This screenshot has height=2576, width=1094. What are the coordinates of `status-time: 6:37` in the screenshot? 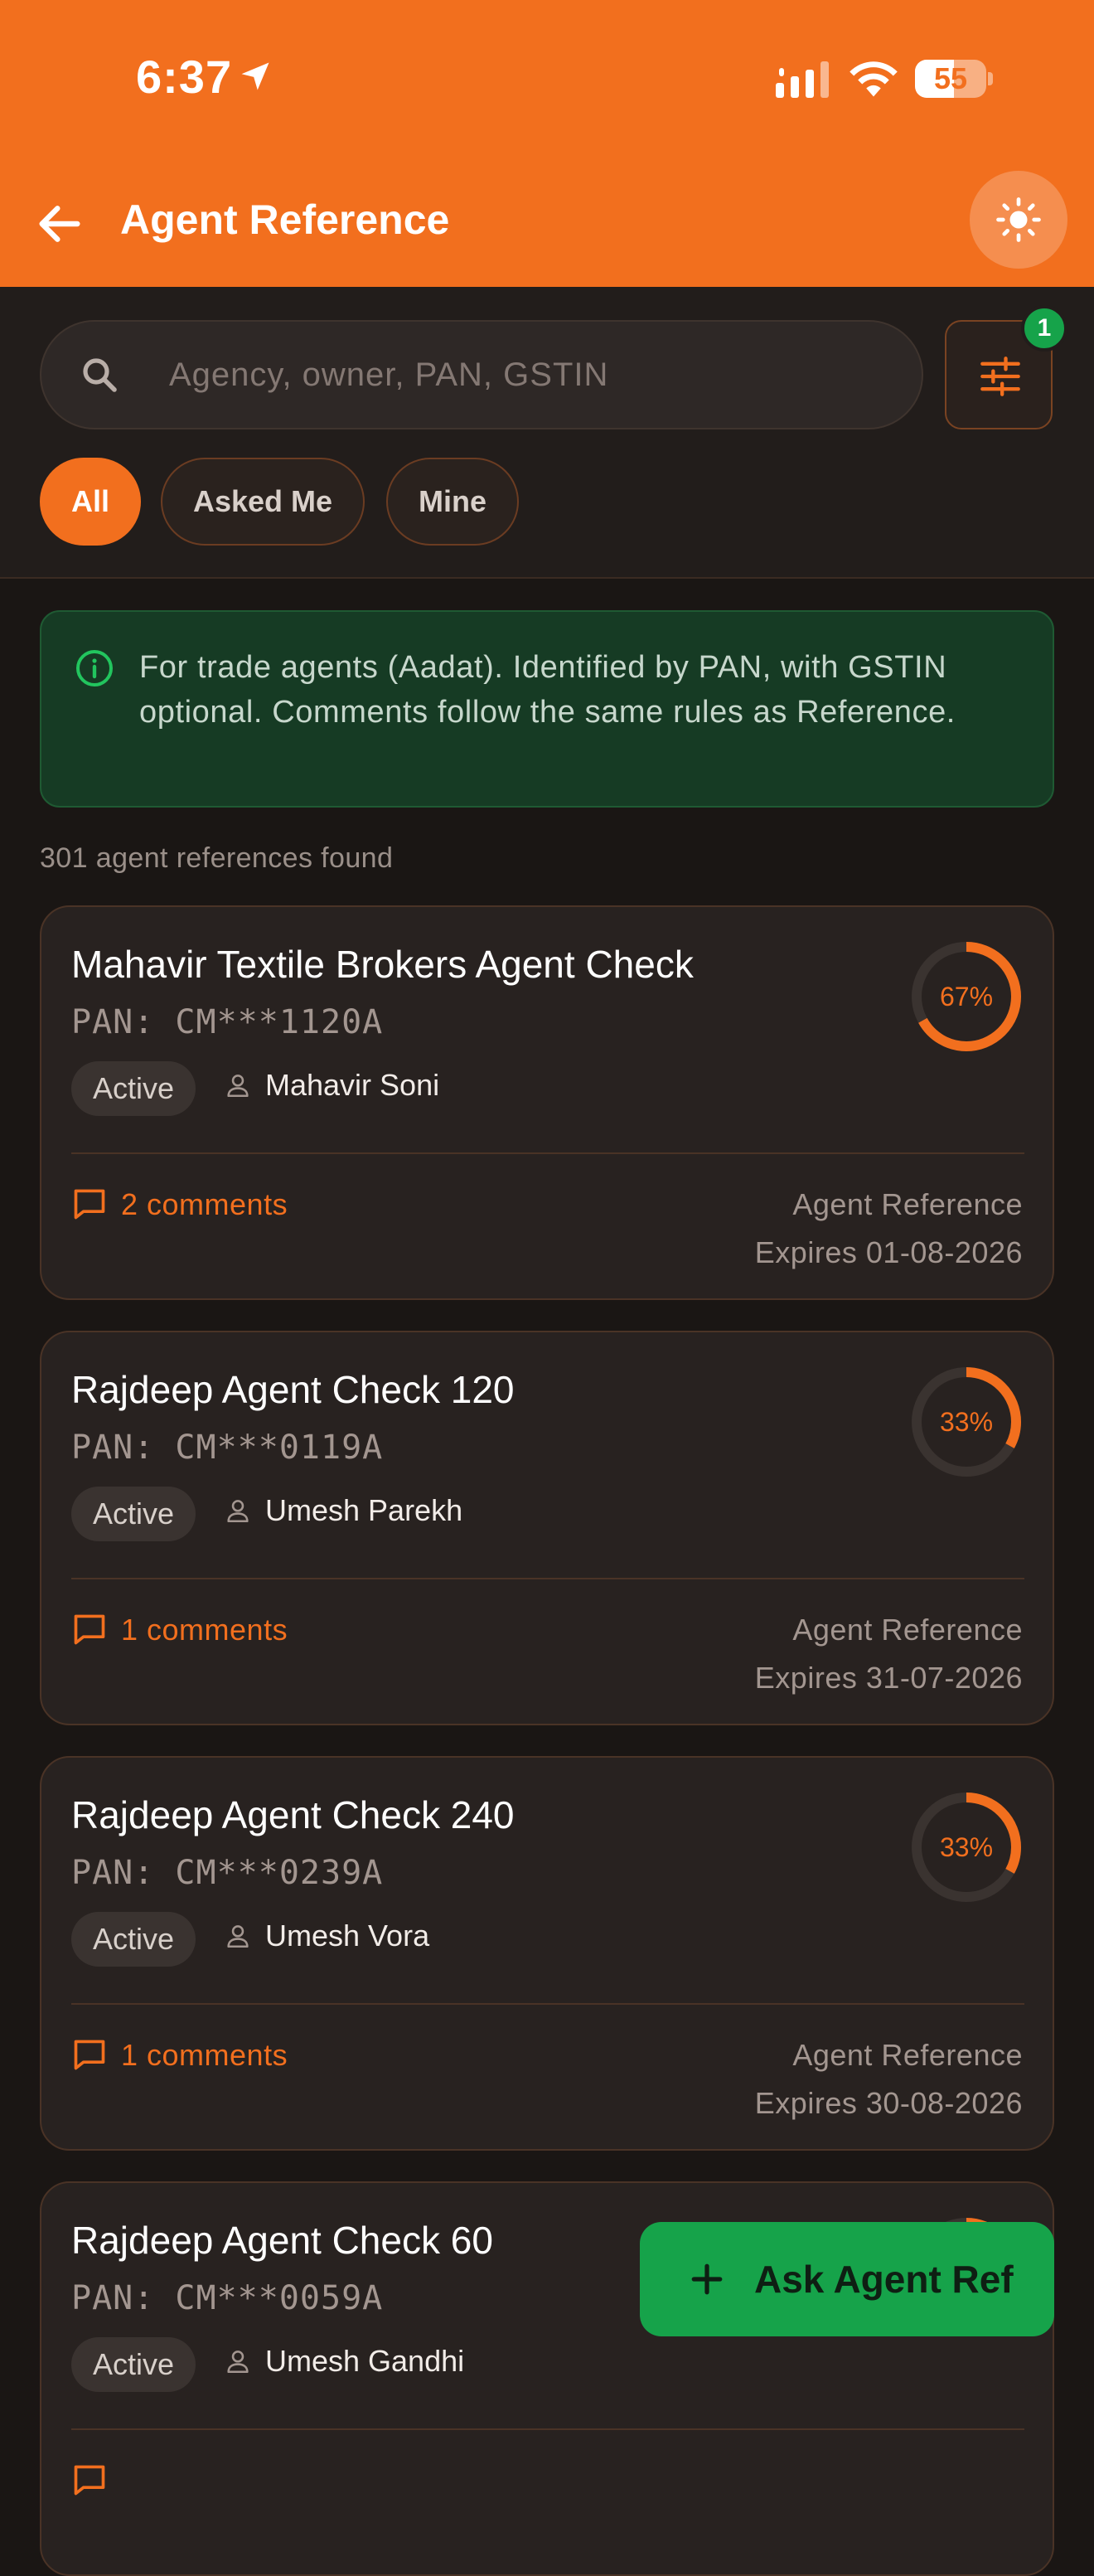 It's located at (184, 77).